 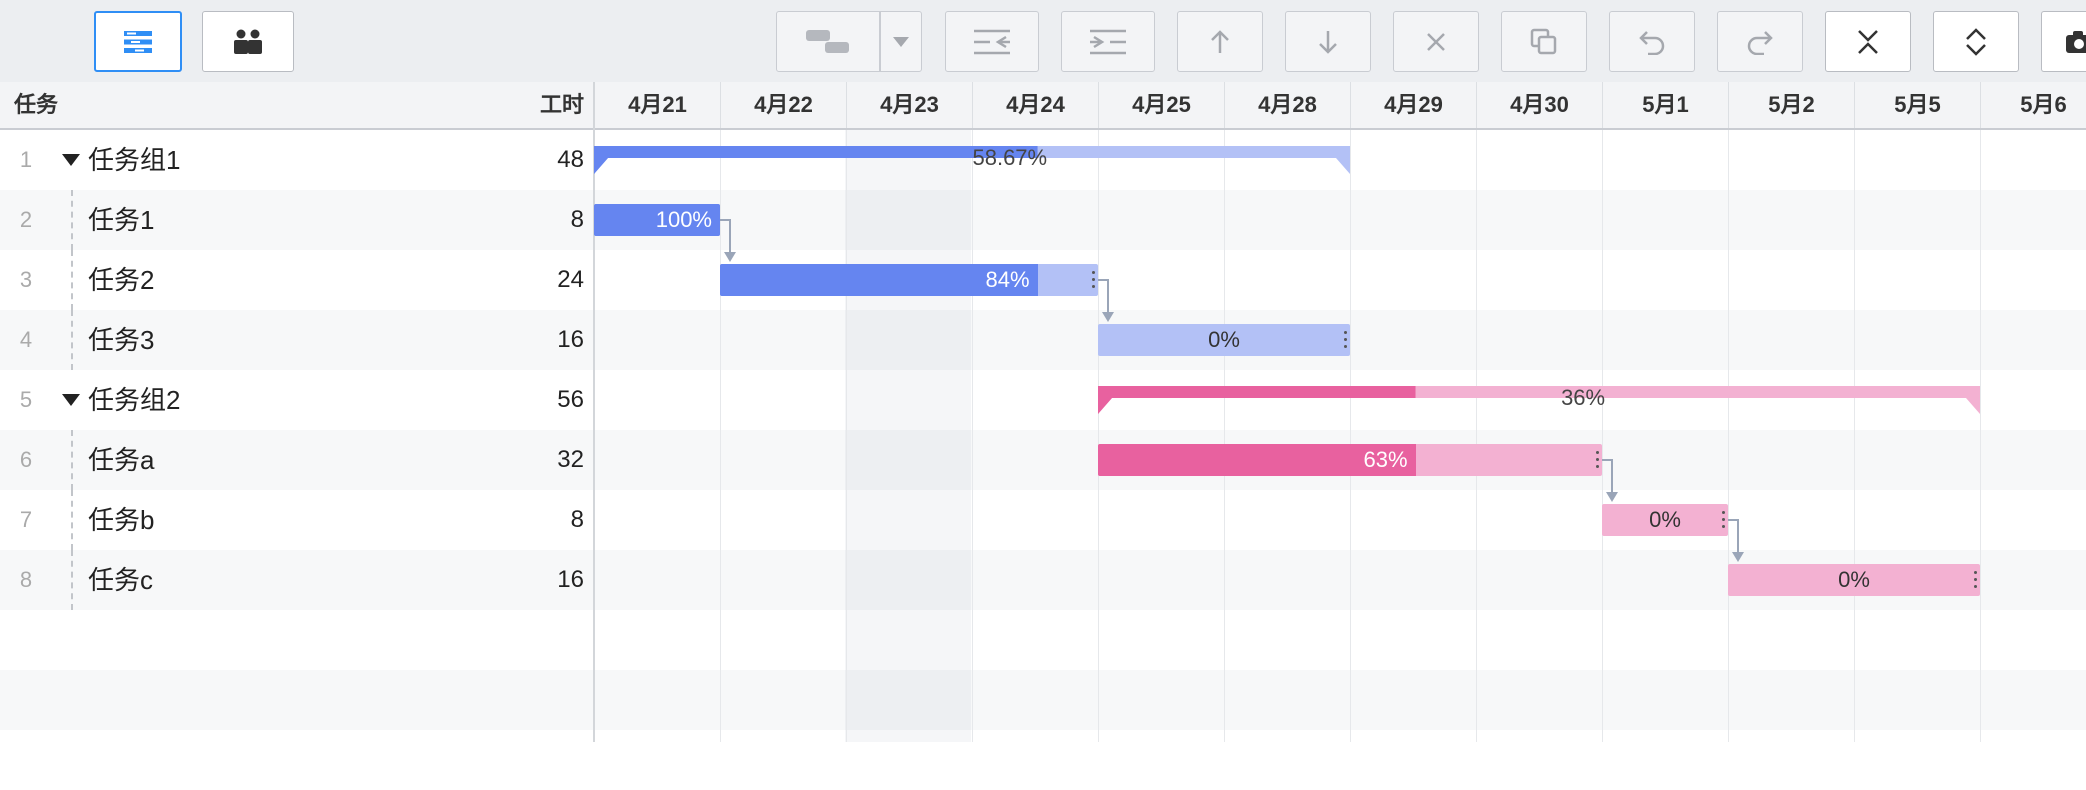 What do you see at coordinates (26, 340) in the screenshot?
I see `row-number: 4` at bounding box center [26, 340].